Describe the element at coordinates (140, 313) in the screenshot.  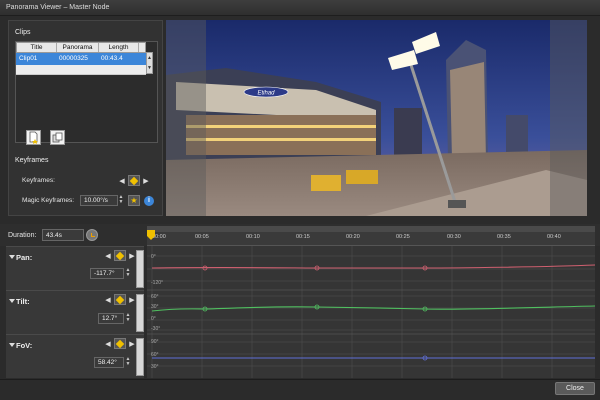
I see `tilt-track-scrollbar` at that location.